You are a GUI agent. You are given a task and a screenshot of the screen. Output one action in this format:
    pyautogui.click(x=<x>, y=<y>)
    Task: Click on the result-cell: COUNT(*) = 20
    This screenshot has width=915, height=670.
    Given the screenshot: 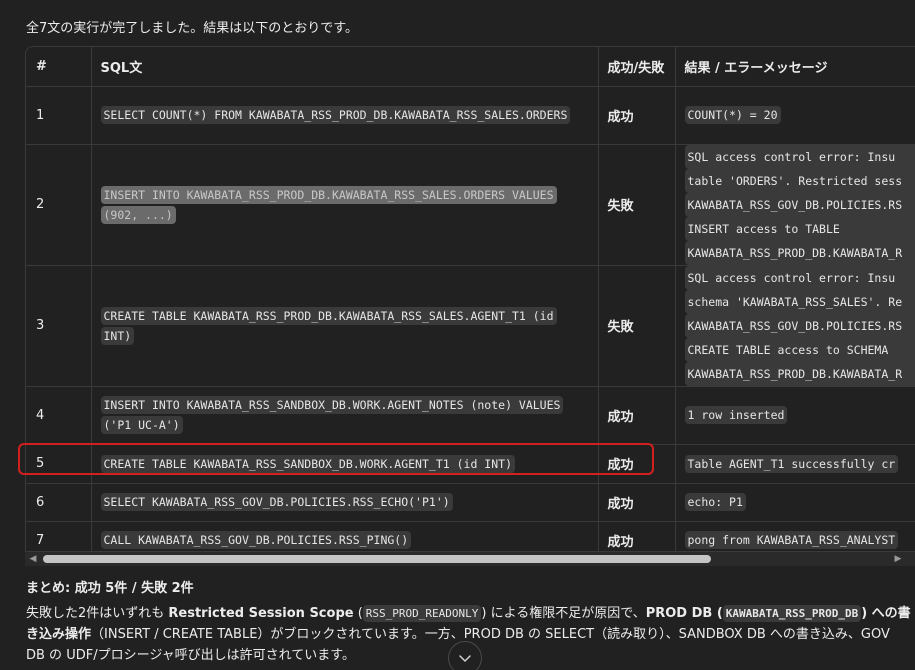 What is the action you would take?
    pyautogui.click(x=795, y=115)
    